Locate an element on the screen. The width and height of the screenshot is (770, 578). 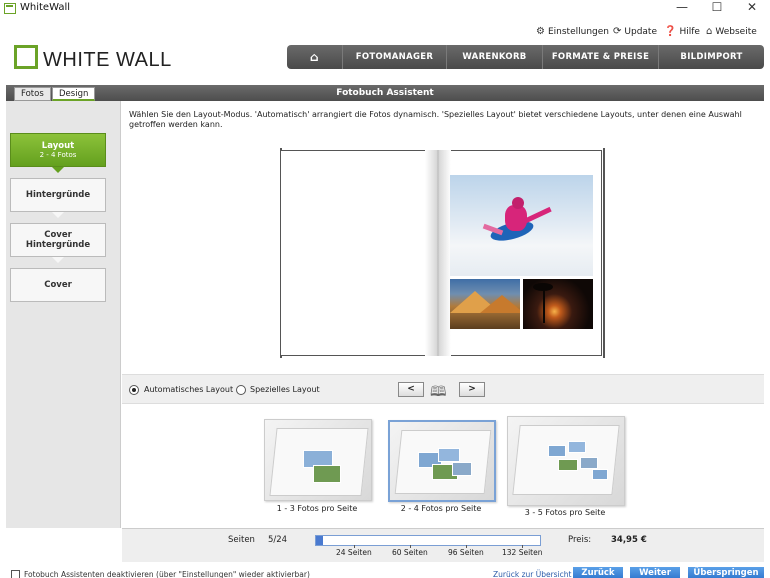
logo-mark is located at coordinates (26, 57).